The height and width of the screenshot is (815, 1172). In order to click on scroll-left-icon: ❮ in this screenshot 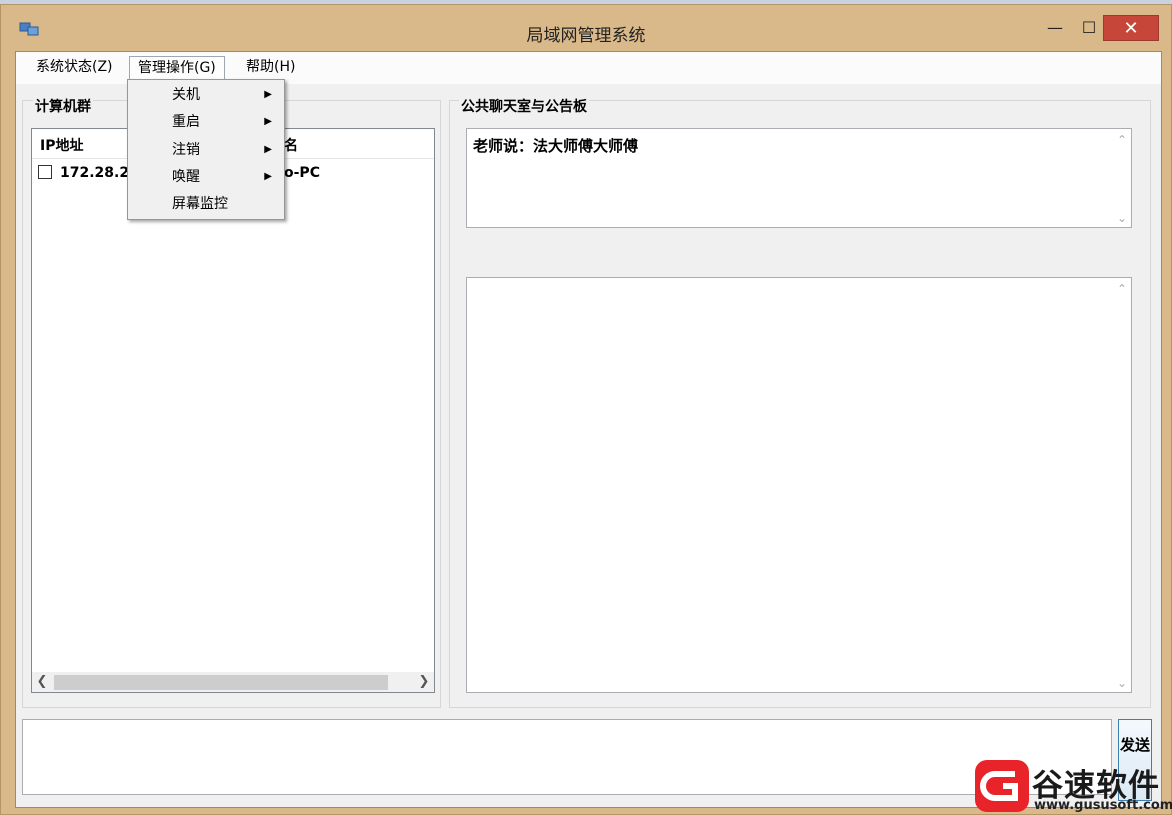, I will do `click(42, 682)`.